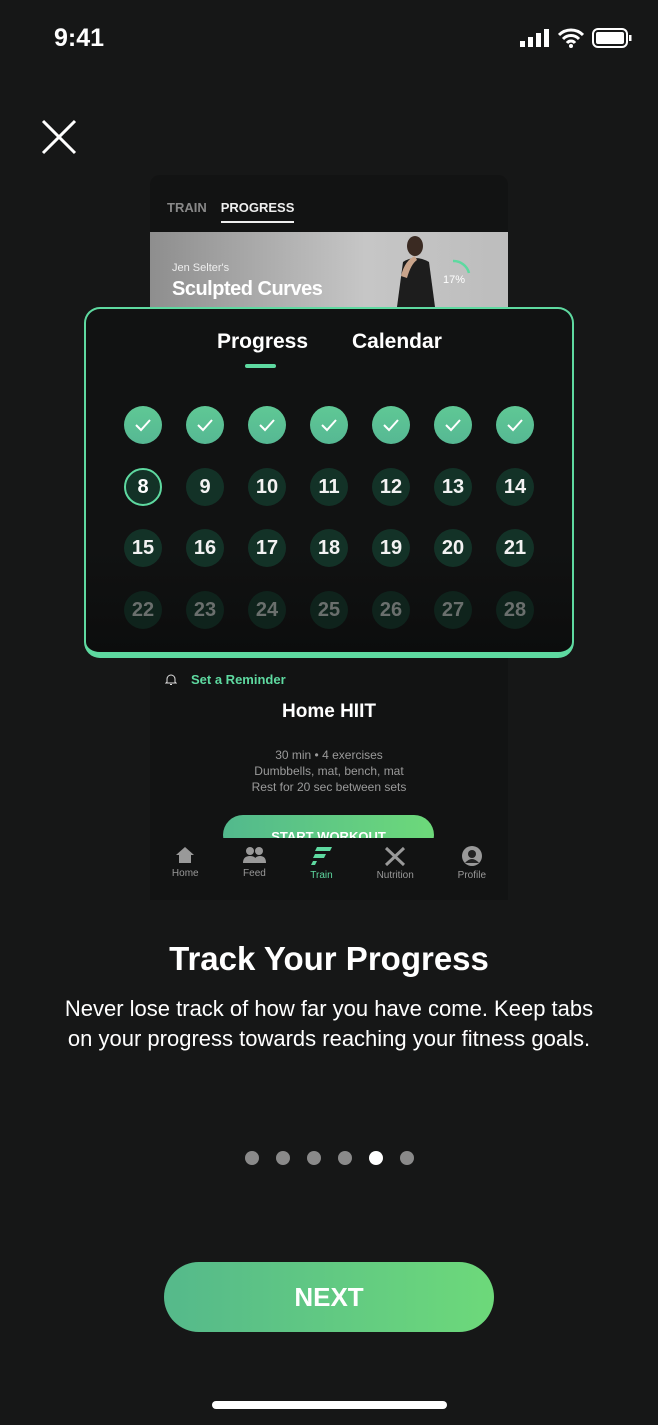 This screenshot has width=658, height=1425. I want to click on program-banner: Jen Selter's Sculpted Curves 17%, so click(329, 269).